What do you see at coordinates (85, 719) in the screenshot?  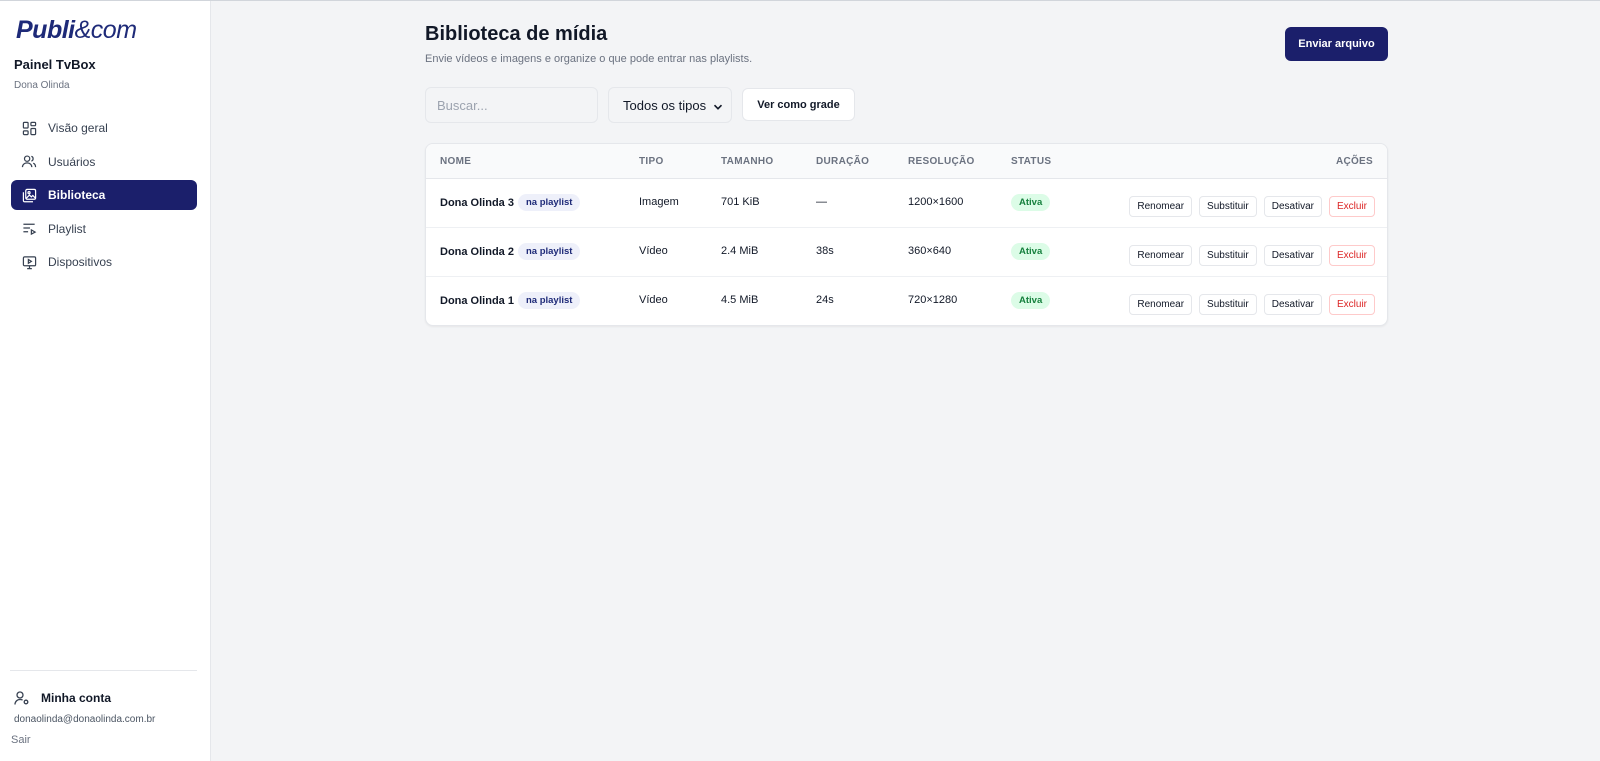 I see `account-email: donaolinda@donaolinda.com.br` at bounding box center [85, 719].